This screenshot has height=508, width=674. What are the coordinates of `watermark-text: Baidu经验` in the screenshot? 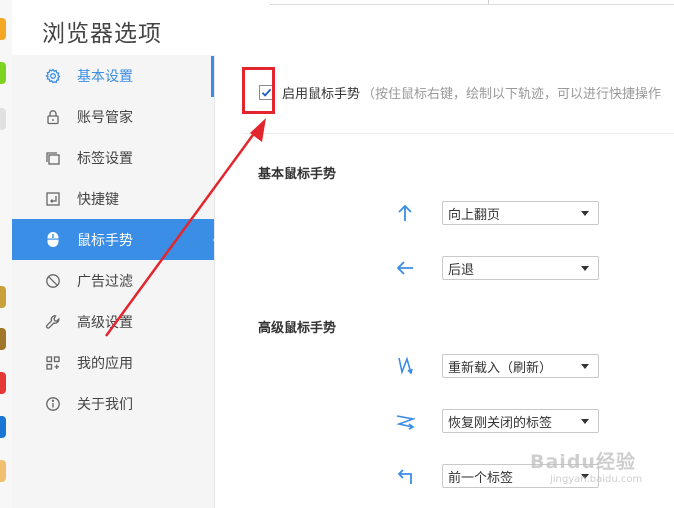 It's located at (583, 462).